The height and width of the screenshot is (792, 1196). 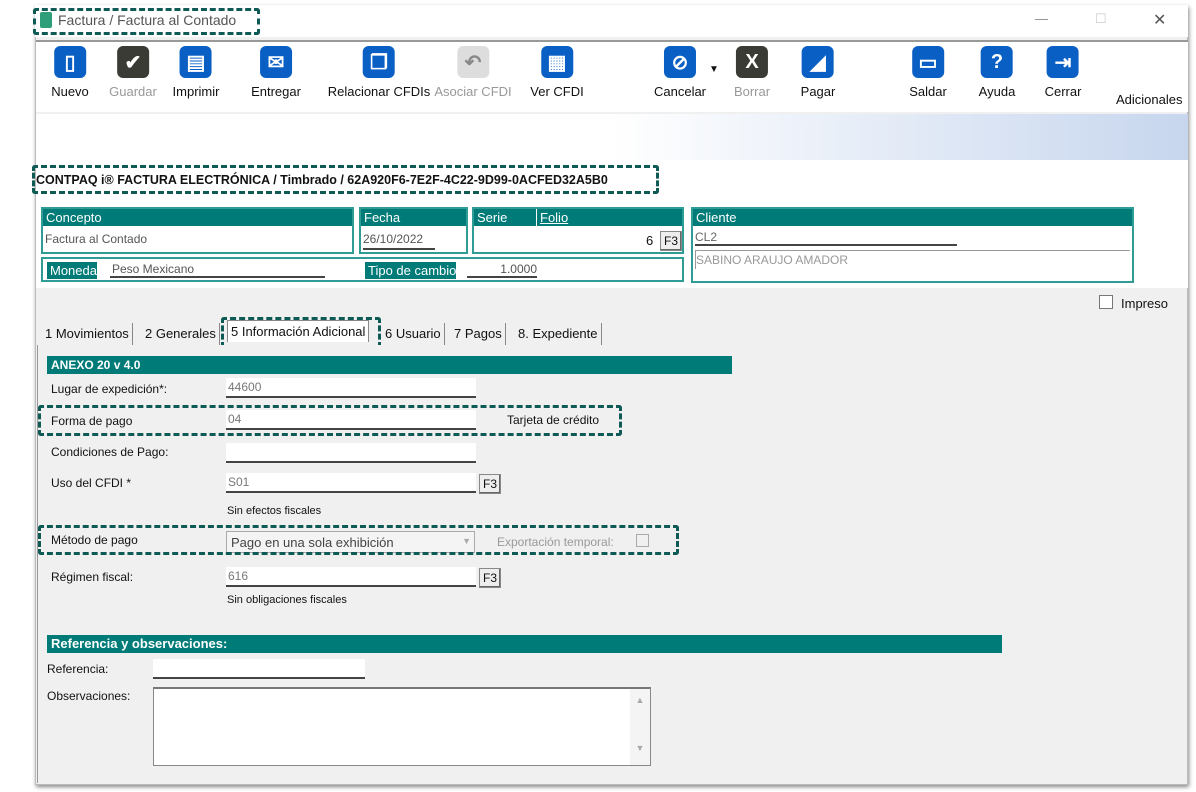 I want to click on toolbar-label: Nuevo, so click(x=70, y=91).